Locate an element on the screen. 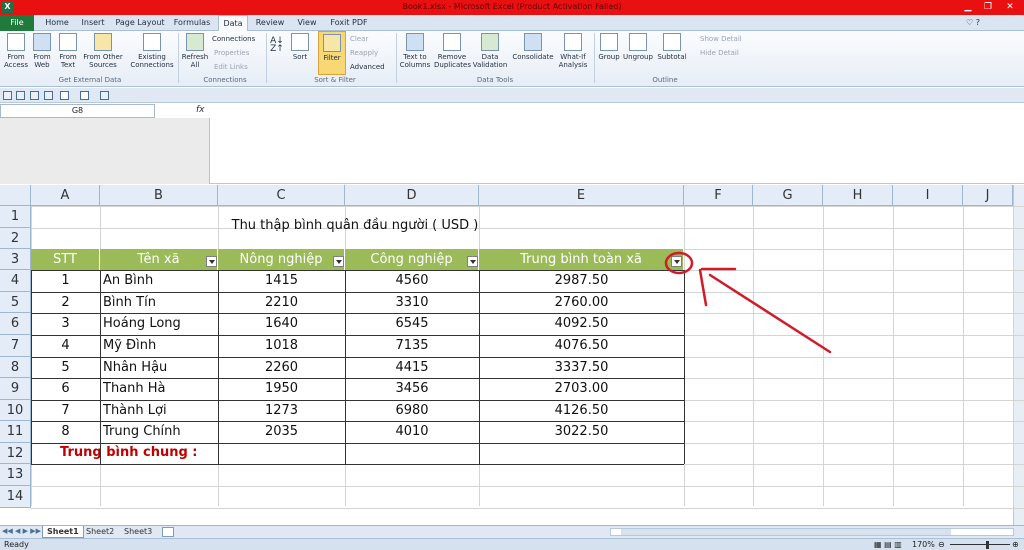  column-header-c: C is located at coordinates (281, 195).